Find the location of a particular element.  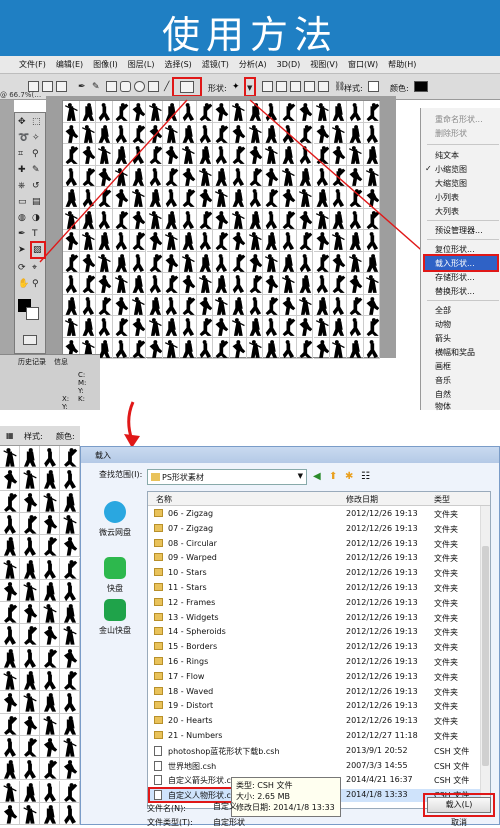

up-folder-icon: ⬆ is located at coordinates (333, 476).